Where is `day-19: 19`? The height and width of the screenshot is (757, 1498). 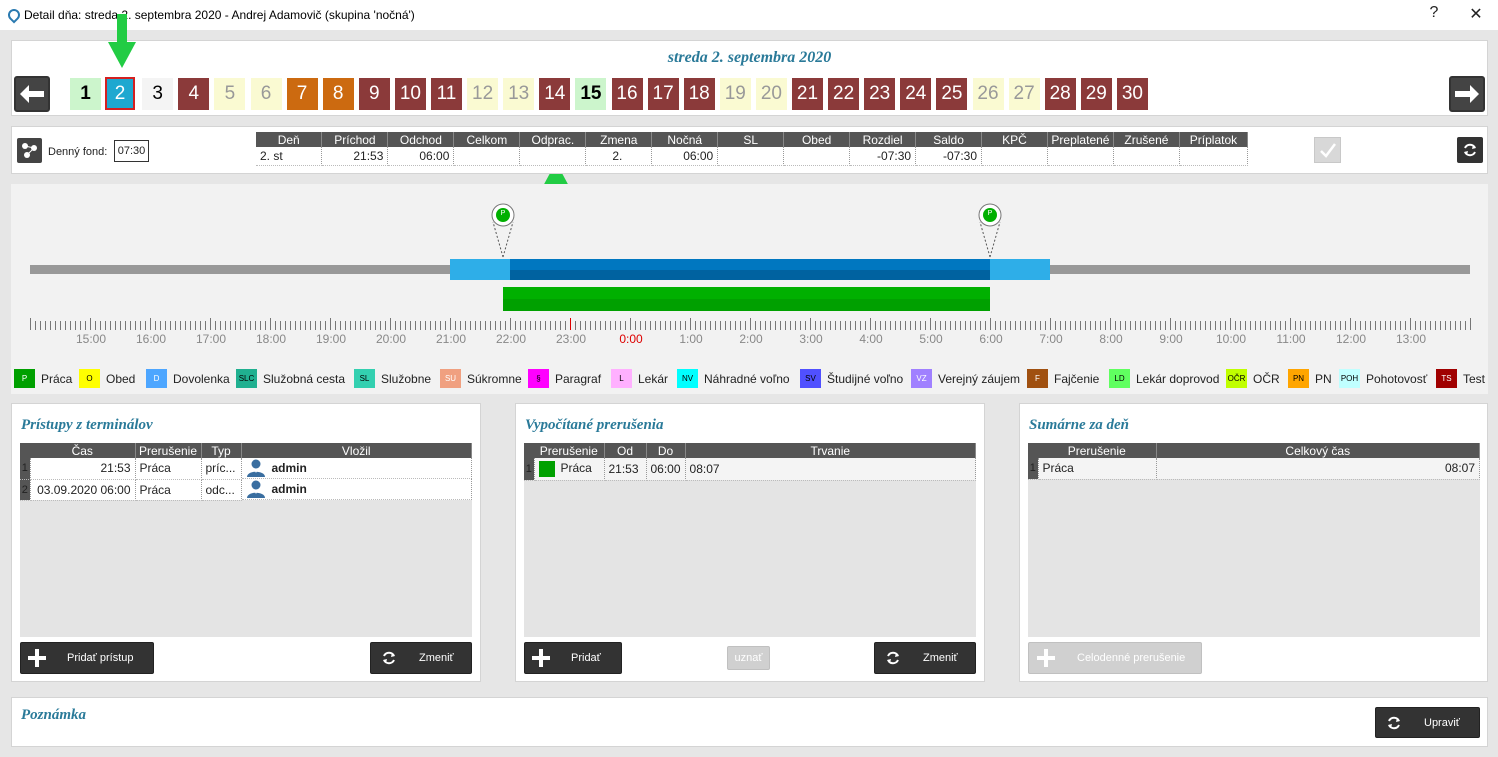 day-19: 19 is located at coordinates (735, 94).